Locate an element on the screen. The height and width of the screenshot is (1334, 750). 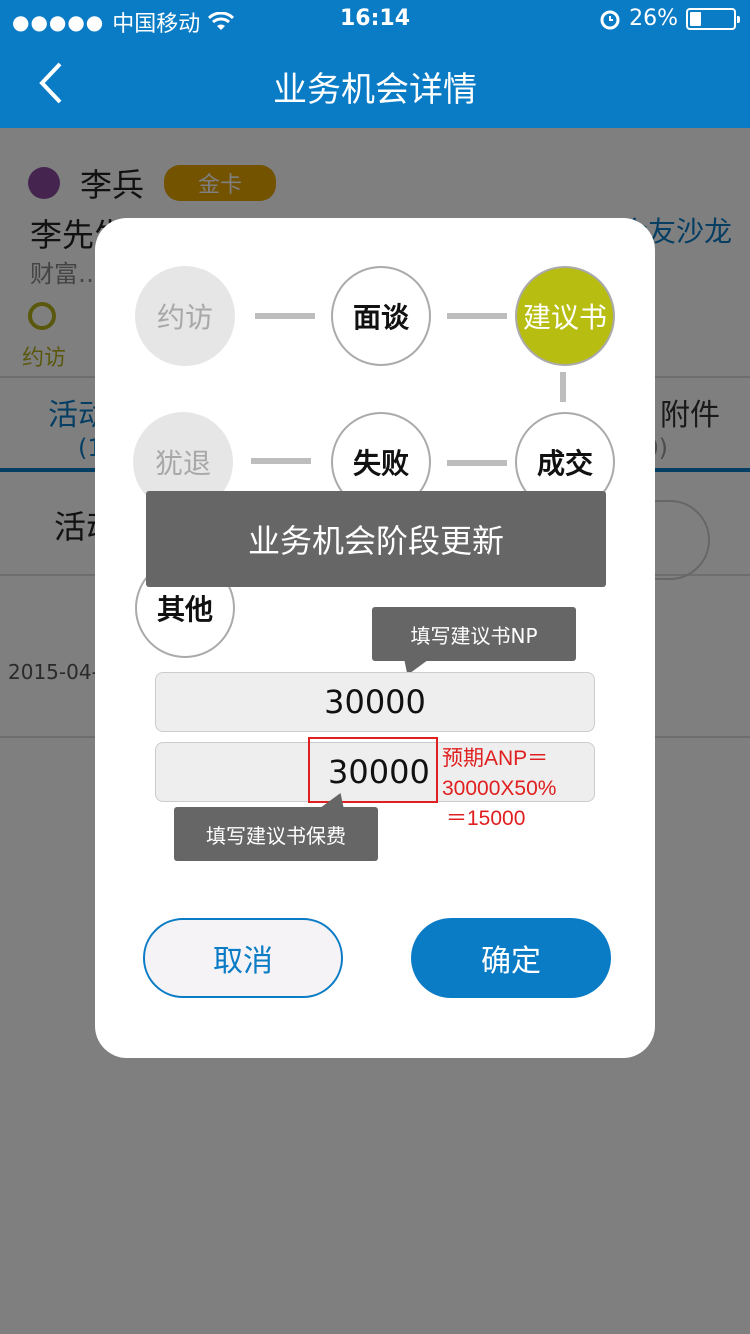
stage-label: 建议书 is located at coordinates (564, 317).